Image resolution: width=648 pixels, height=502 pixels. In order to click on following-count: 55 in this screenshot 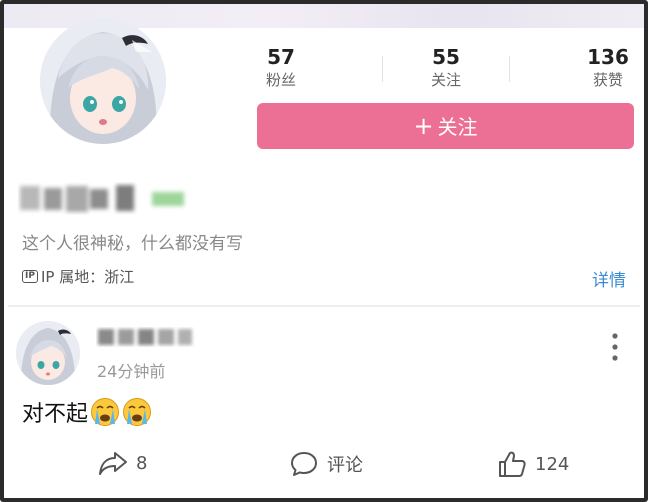, I will do `click(446, 57)`.